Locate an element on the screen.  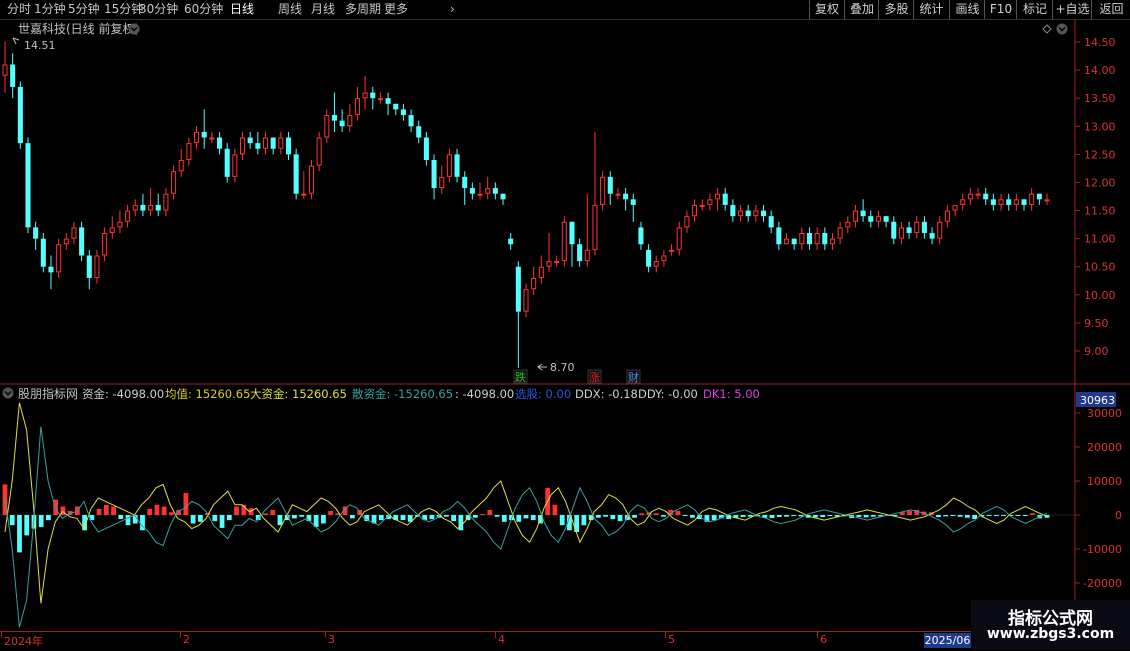
tab-10: 更多 is located at coordinates (396, 10).